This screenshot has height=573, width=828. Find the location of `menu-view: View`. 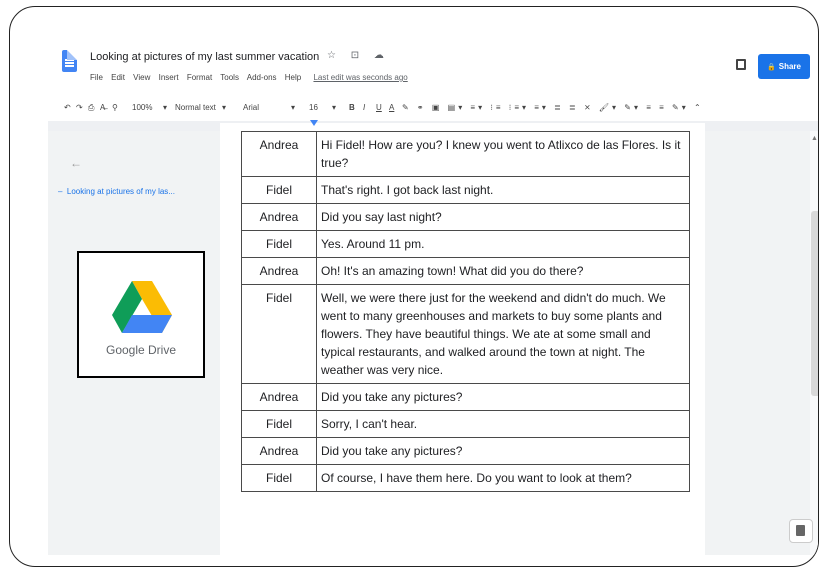

menu-view: View is located at coordinates (141, 77).